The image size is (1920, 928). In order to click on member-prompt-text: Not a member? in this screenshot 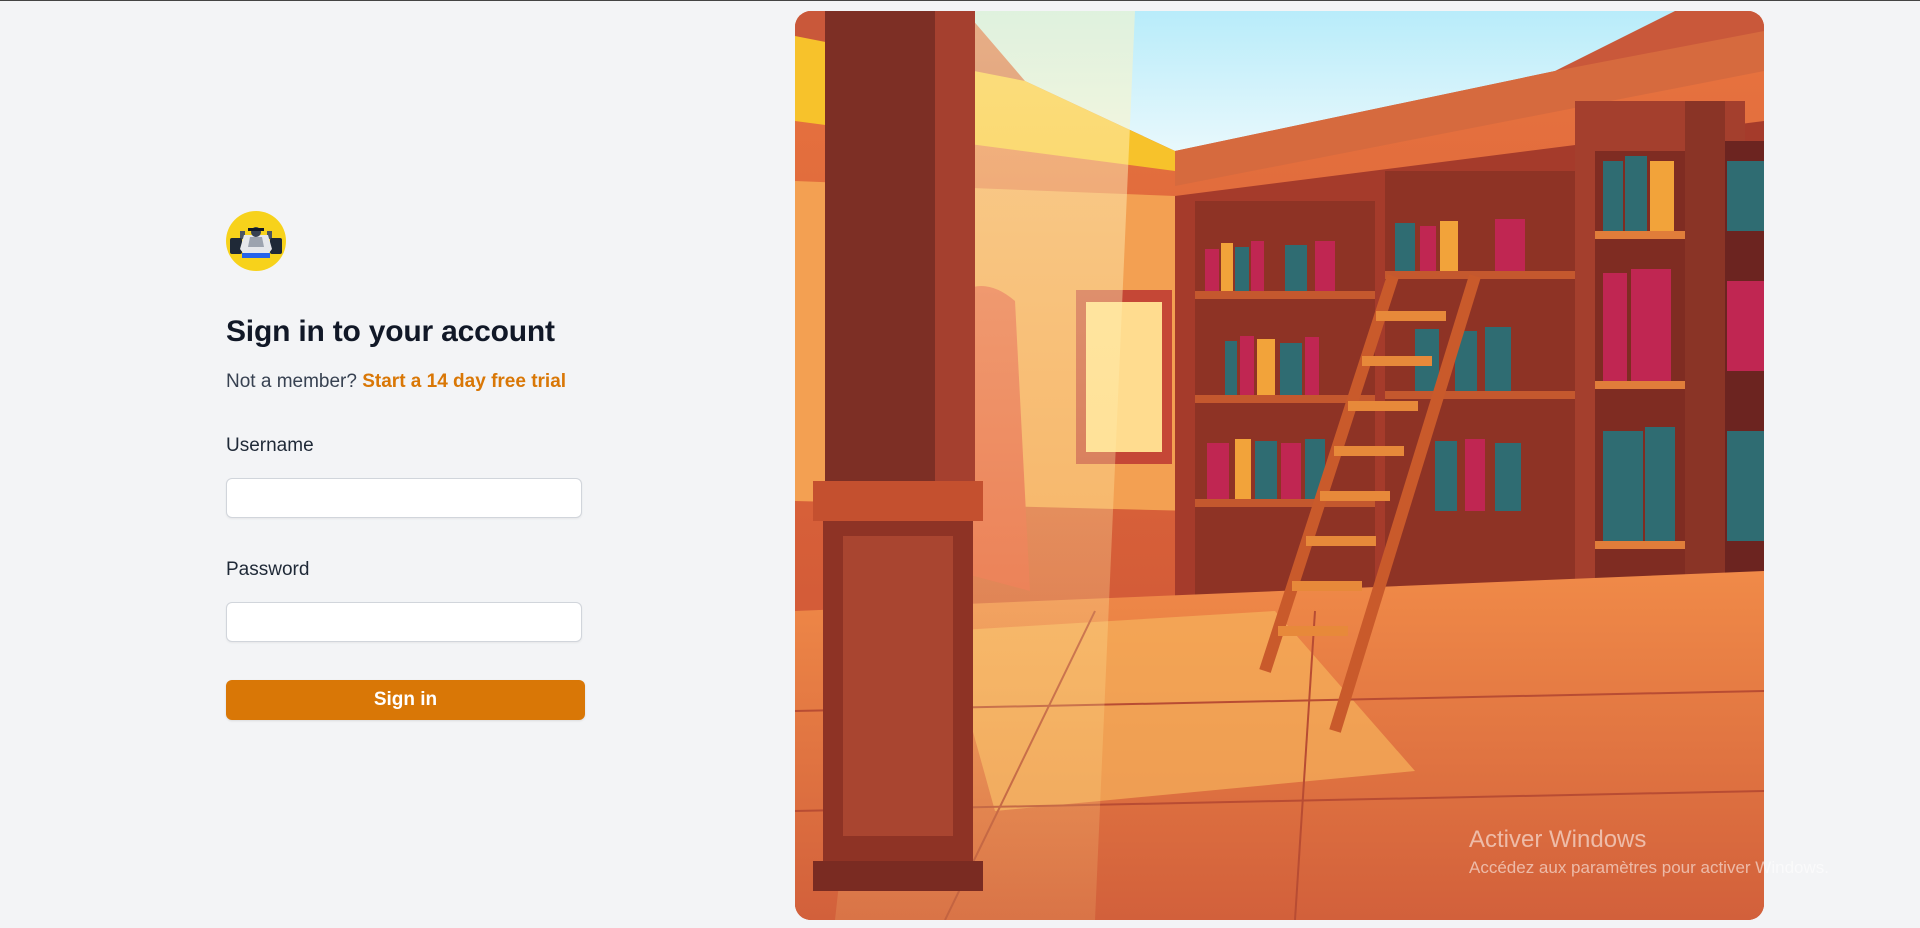, I will do `click(291, 381)`.